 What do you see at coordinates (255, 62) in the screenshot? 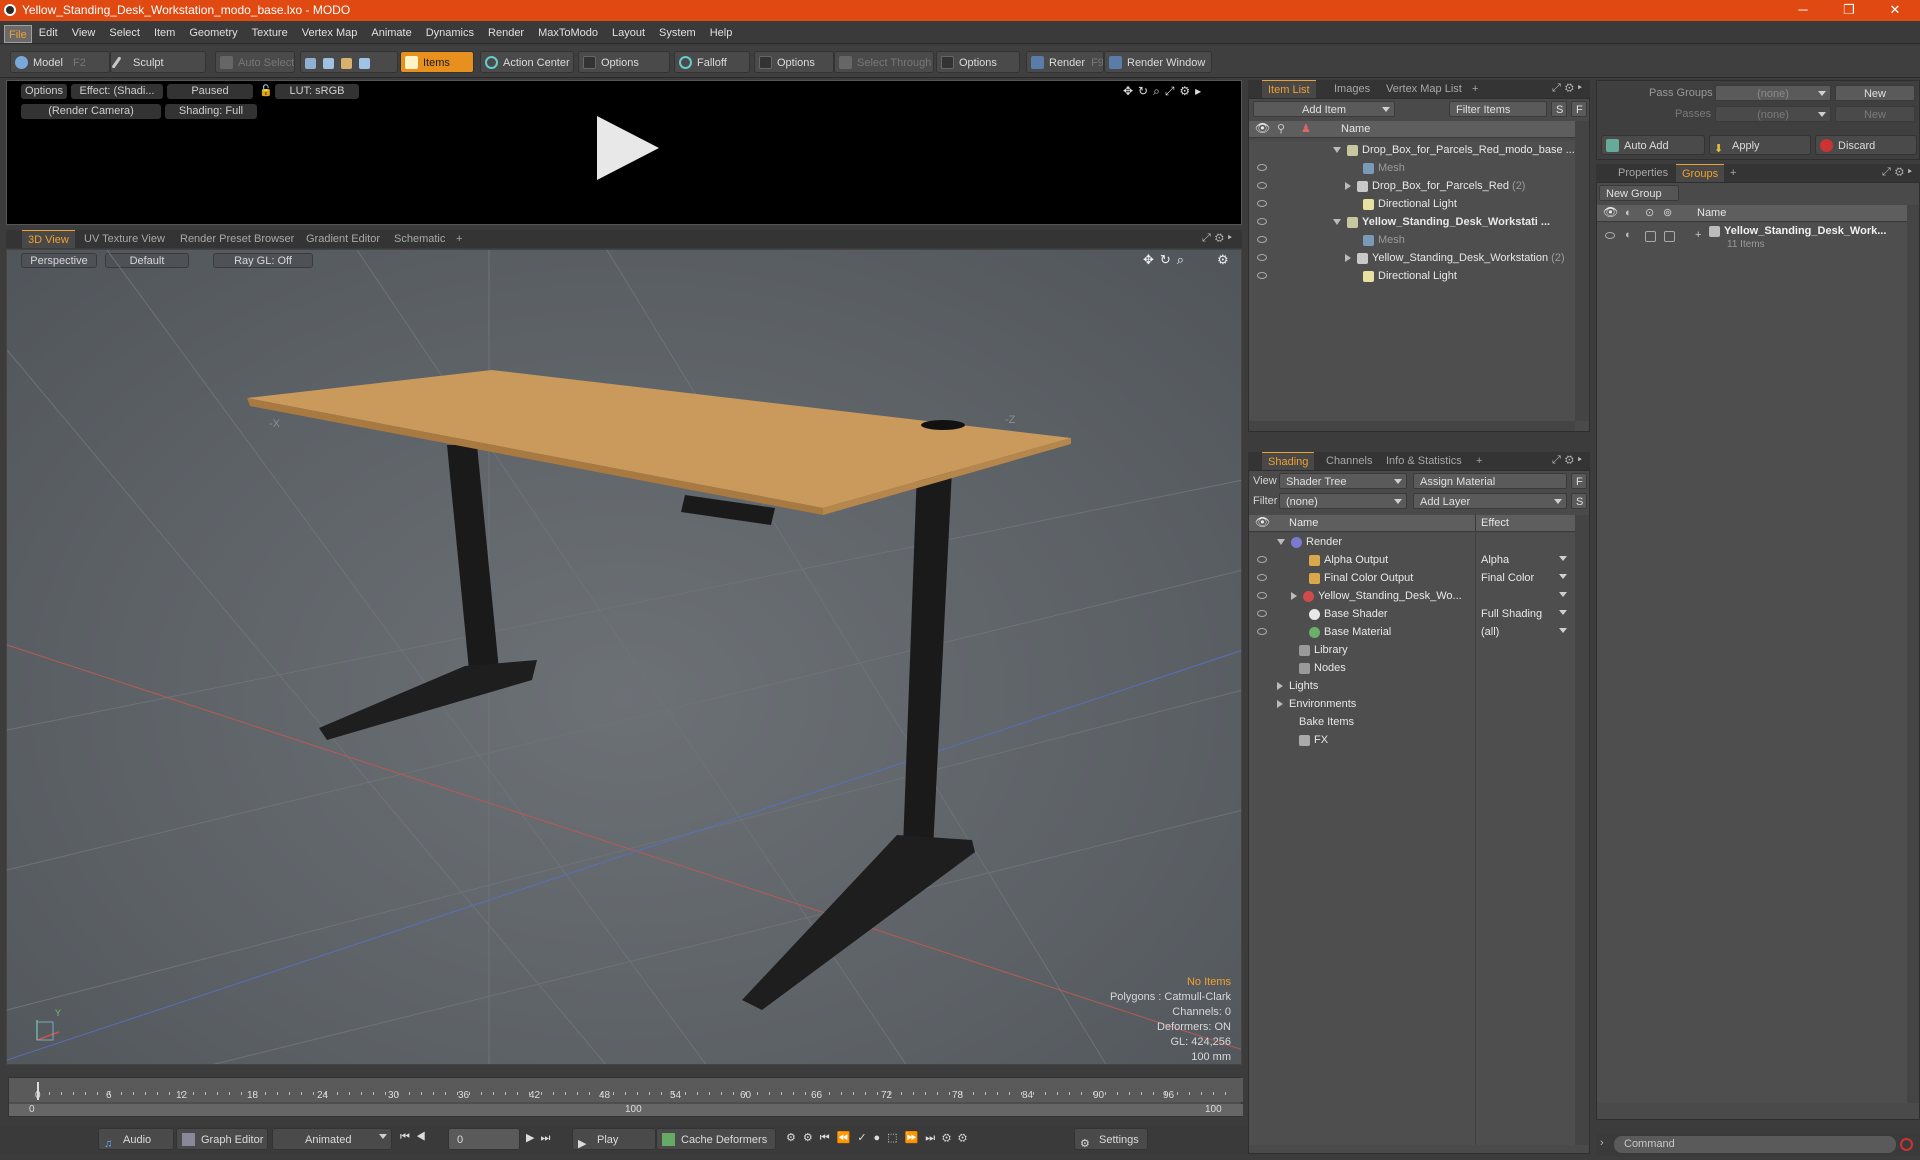
I see `auto-select-button: Auto Select` at bounding box center [255, 62].